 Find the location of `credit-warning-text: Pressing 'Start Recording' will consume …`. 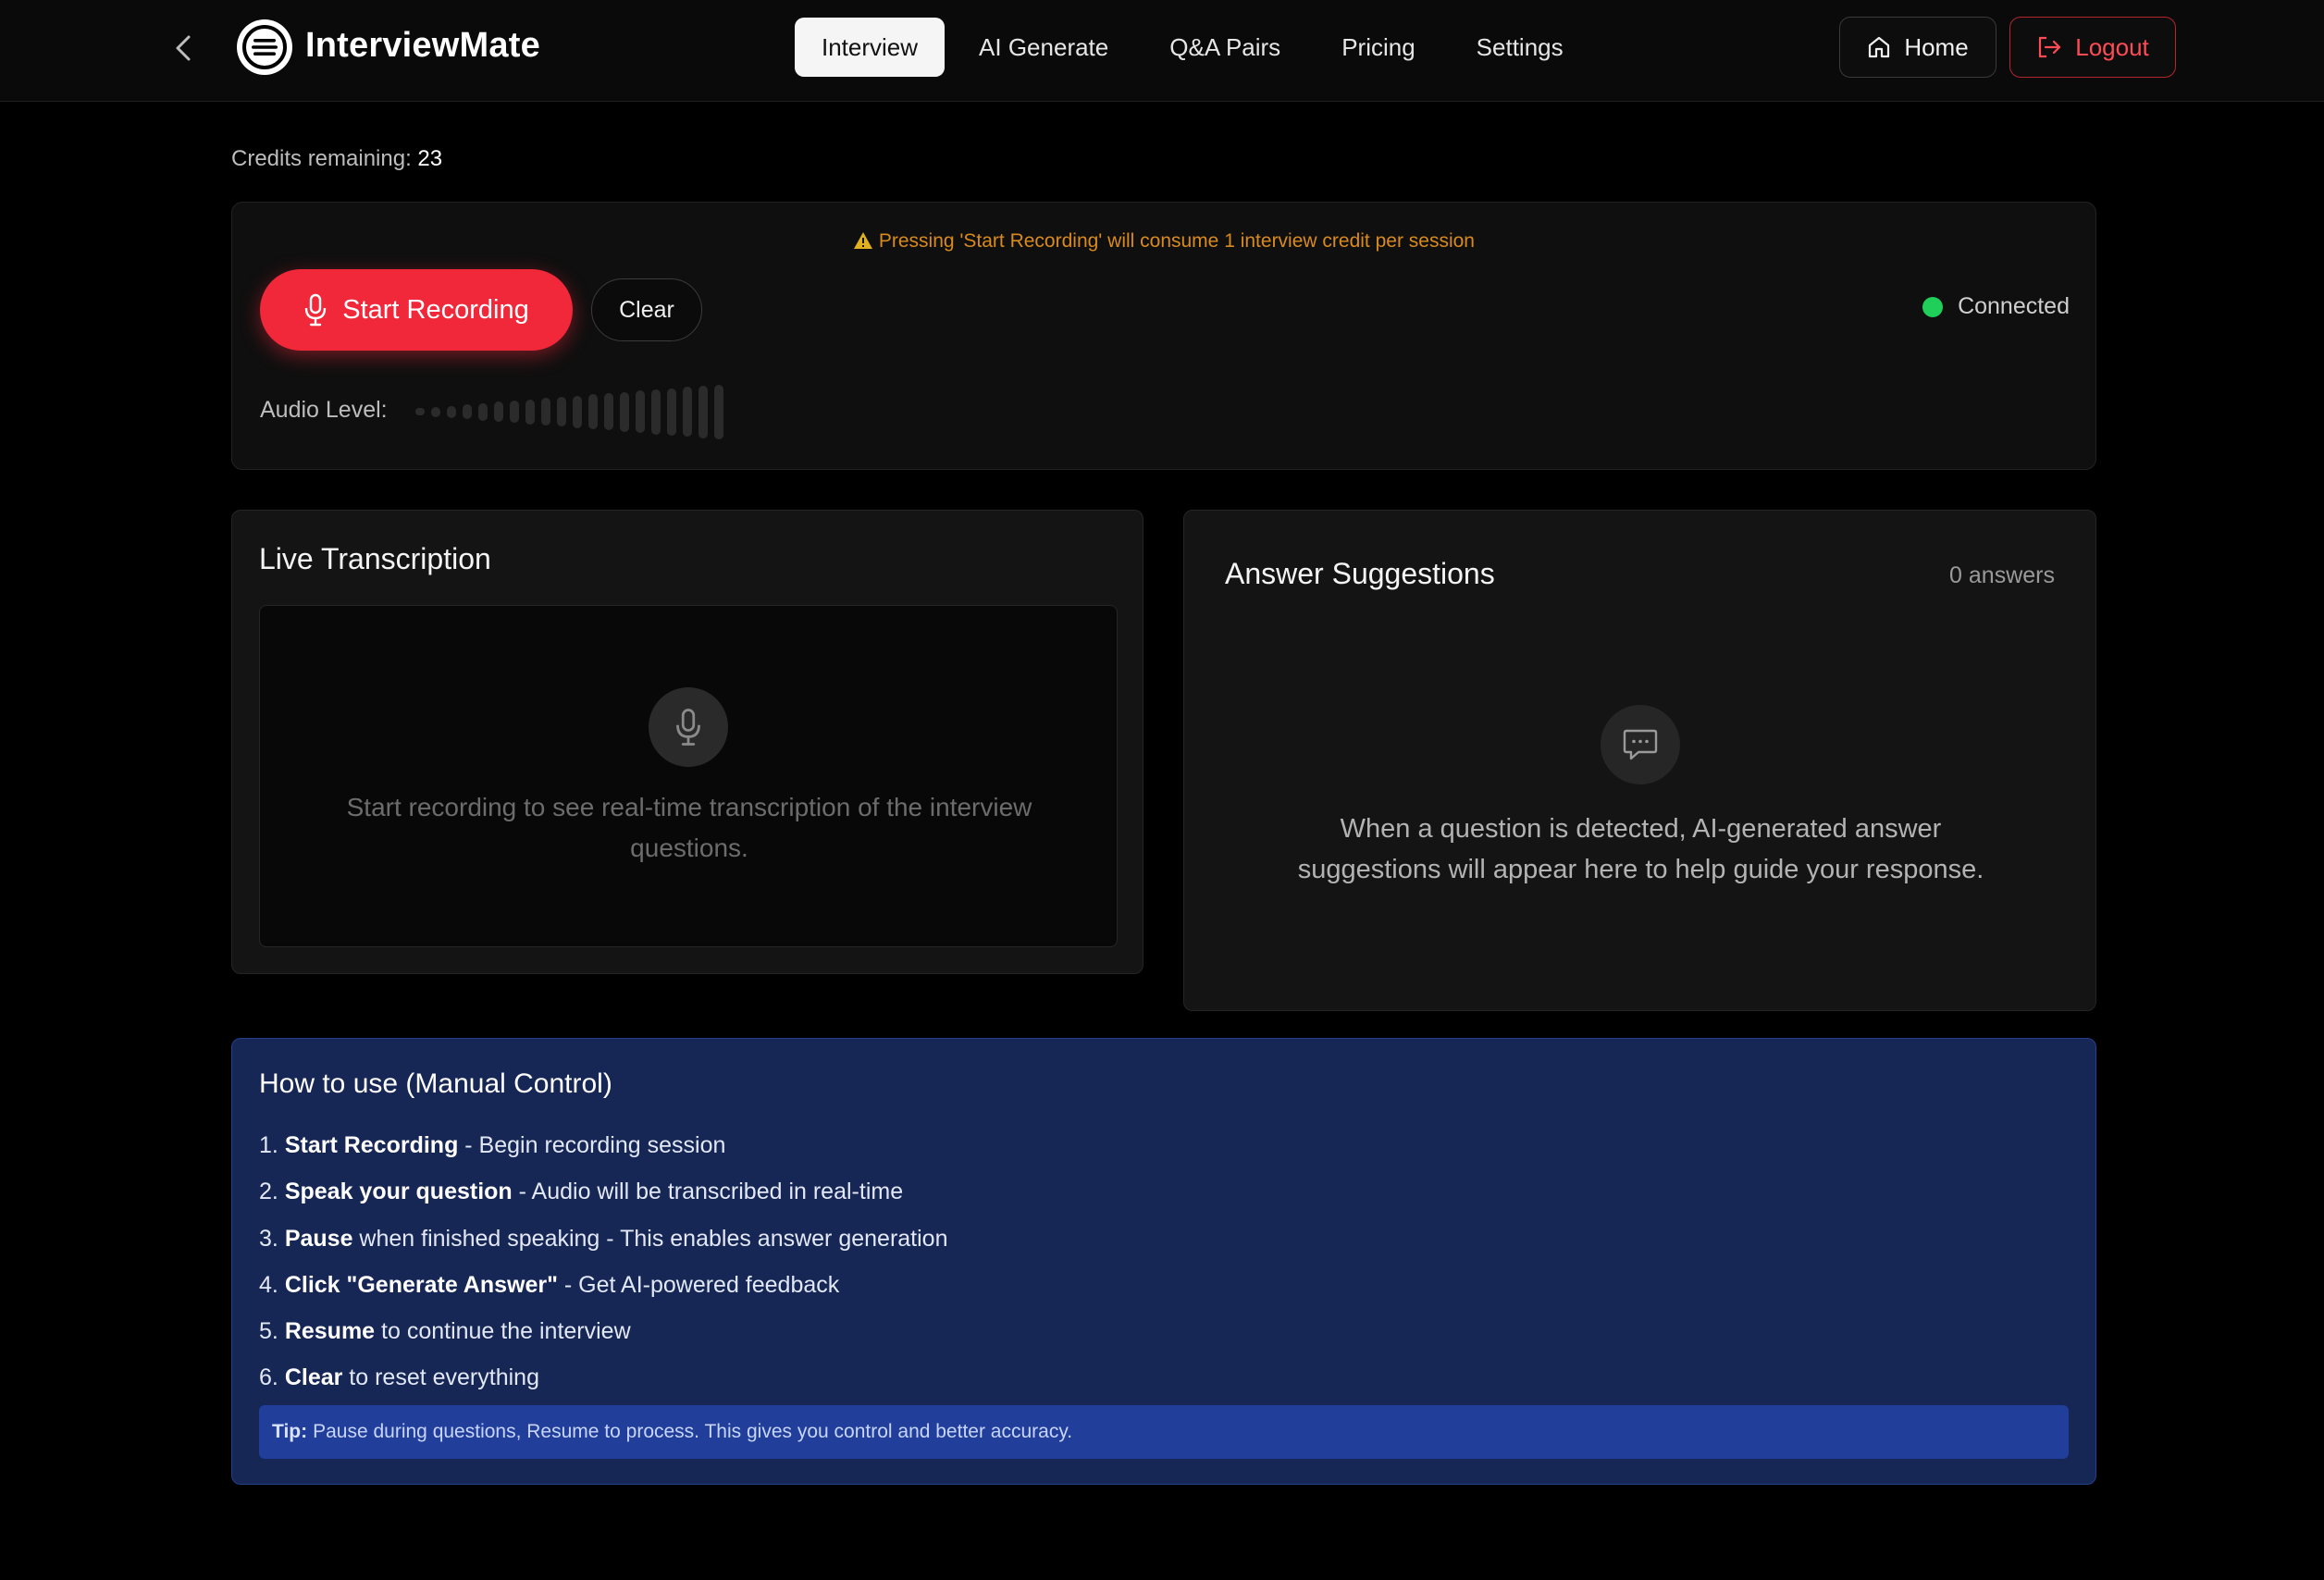

credit-warning-text: Pressing 'Start Recording' will consume … is located at coordinates (1176, 241).